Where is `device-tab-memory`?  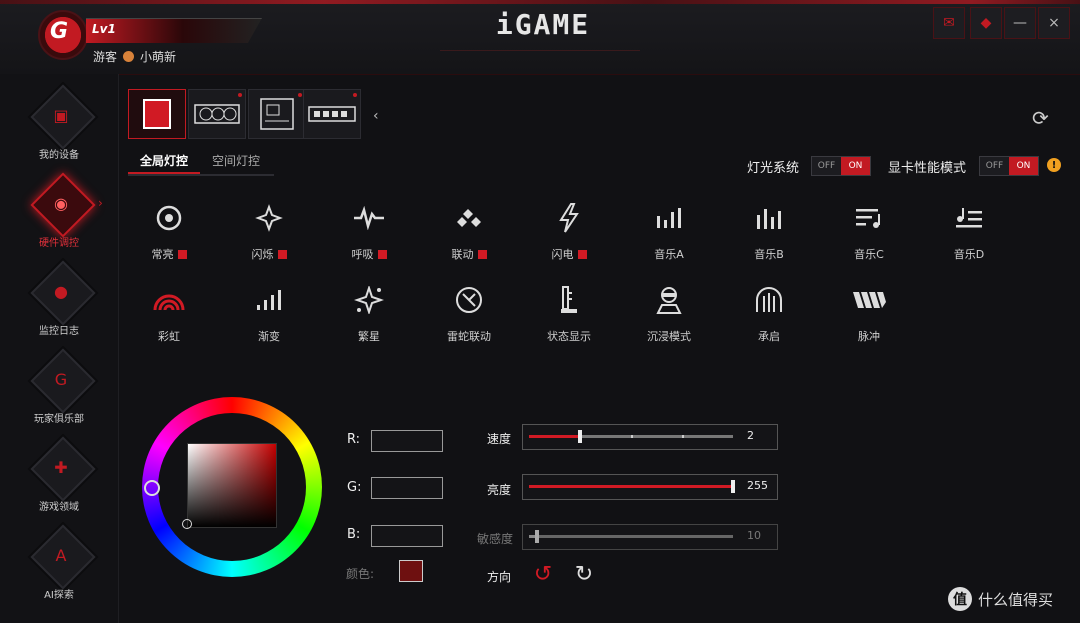
device-tab-memory is located at coordinates (332, 114).